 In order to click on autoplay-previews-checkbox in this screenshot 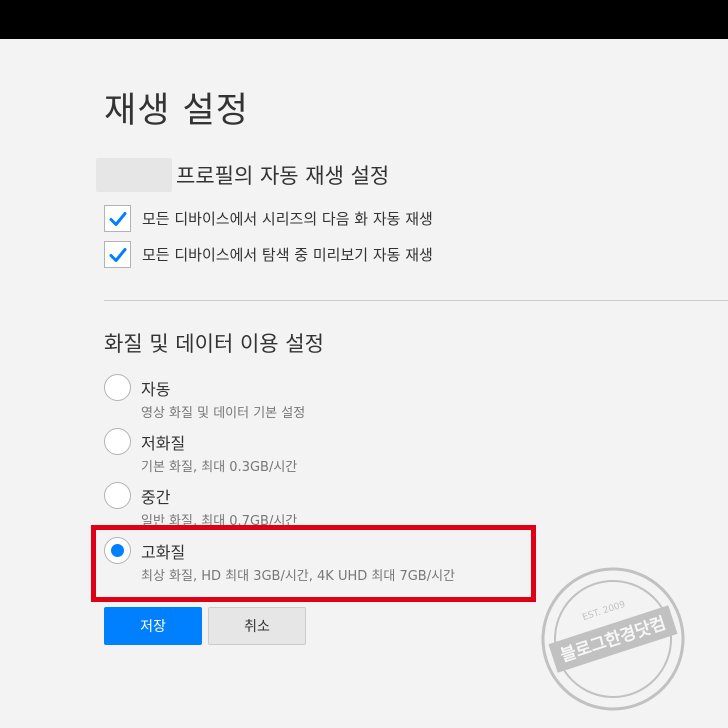, I will do `click(117, 254)`.